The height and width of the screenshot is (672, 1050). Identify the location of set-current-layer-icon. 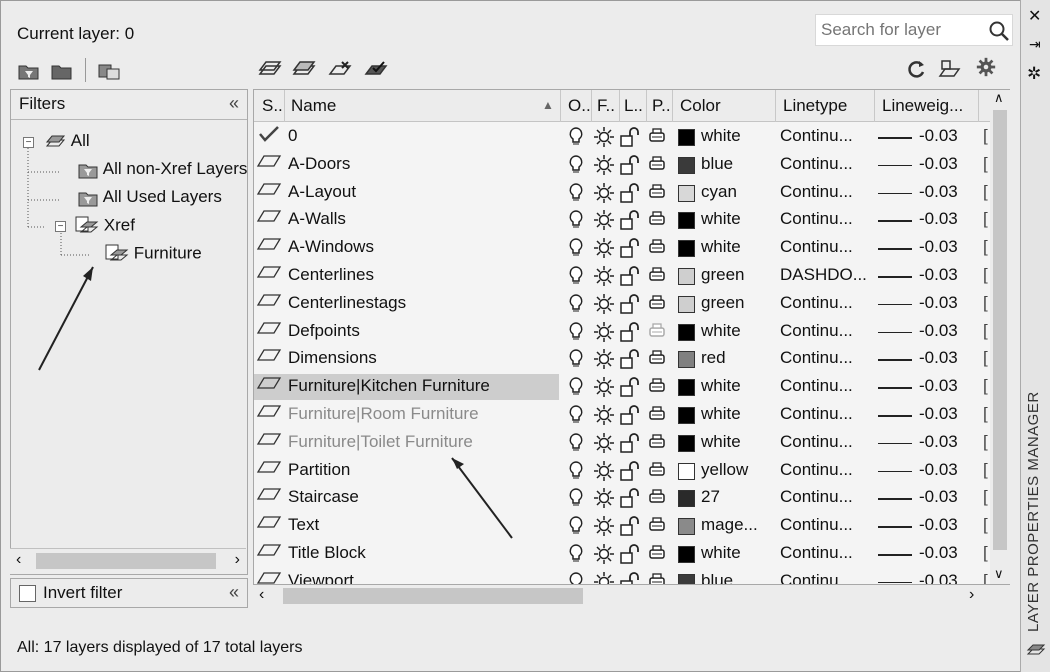
(376, 69).